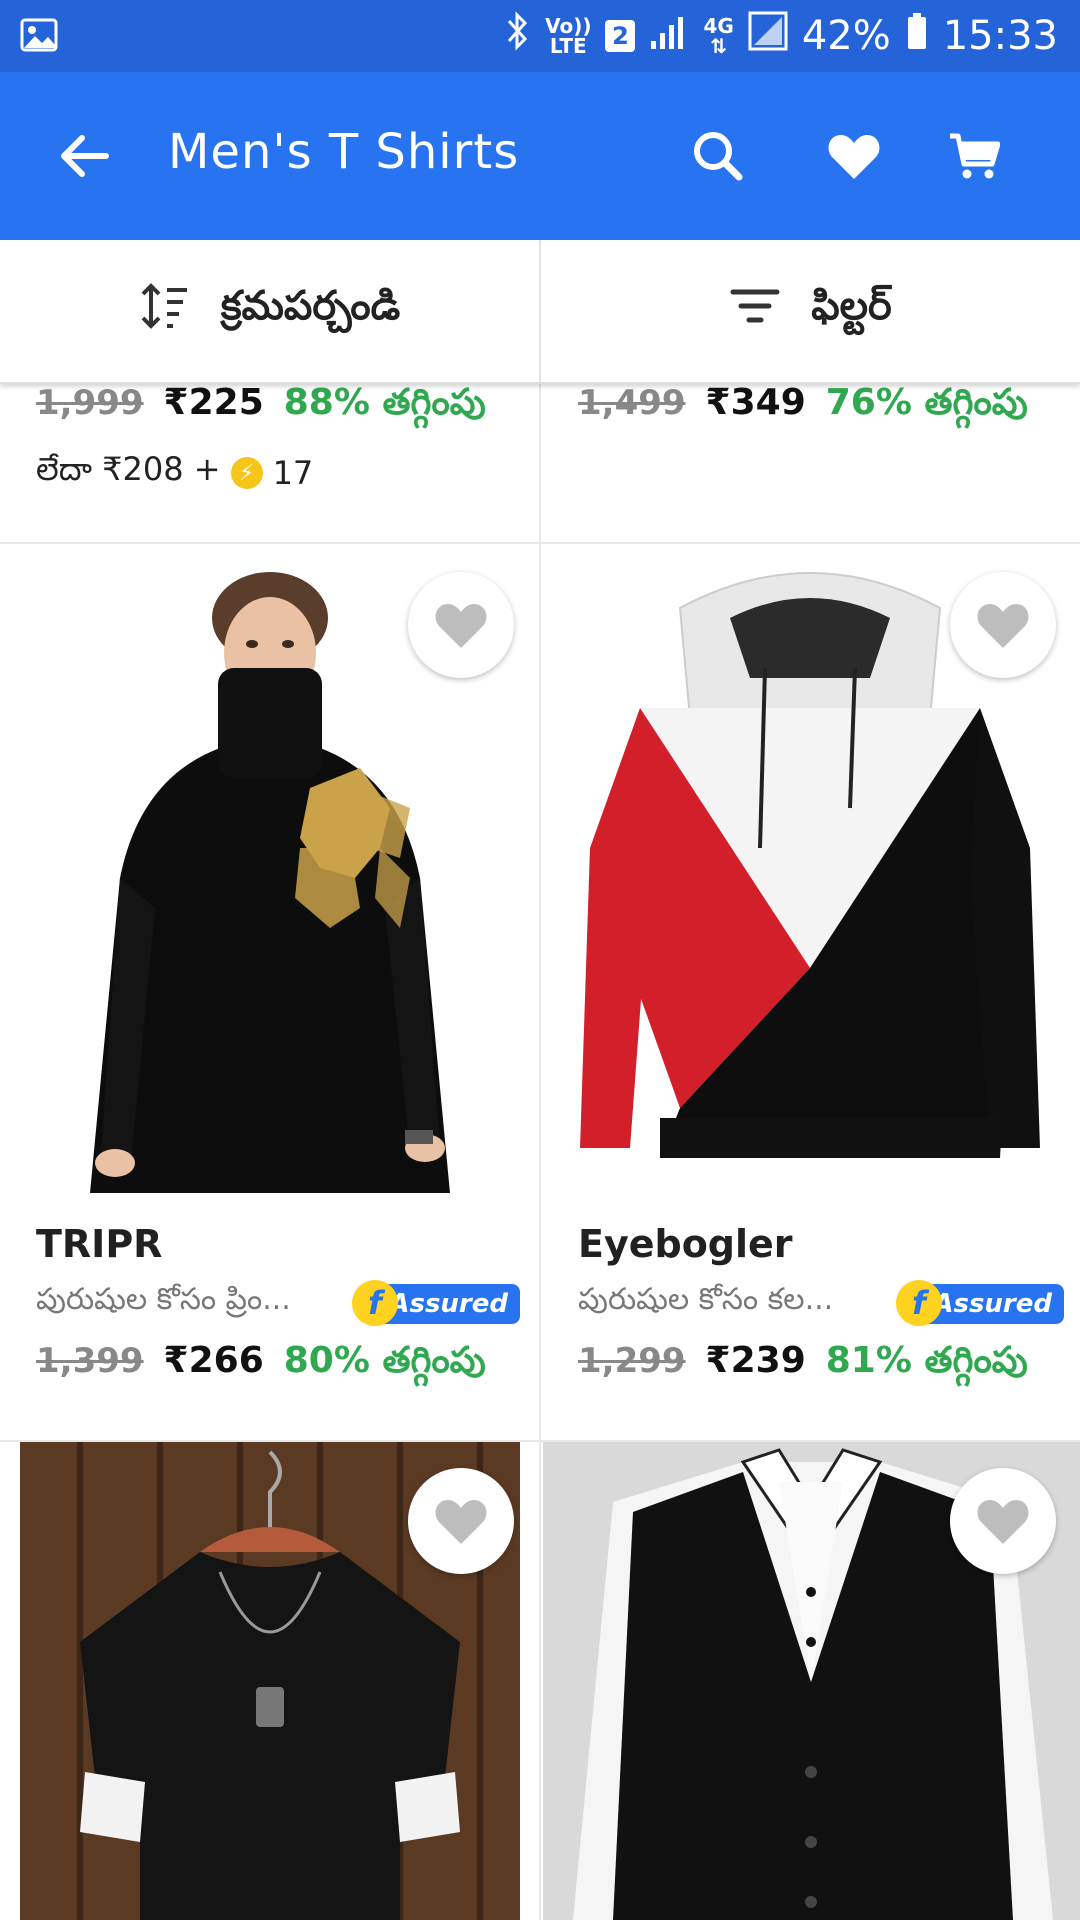 This screenshot has height=1920, width=1080. I want to click on product-price-row: 1,299 ₹239 81% తగ్గింపు, so click(803, 1365).